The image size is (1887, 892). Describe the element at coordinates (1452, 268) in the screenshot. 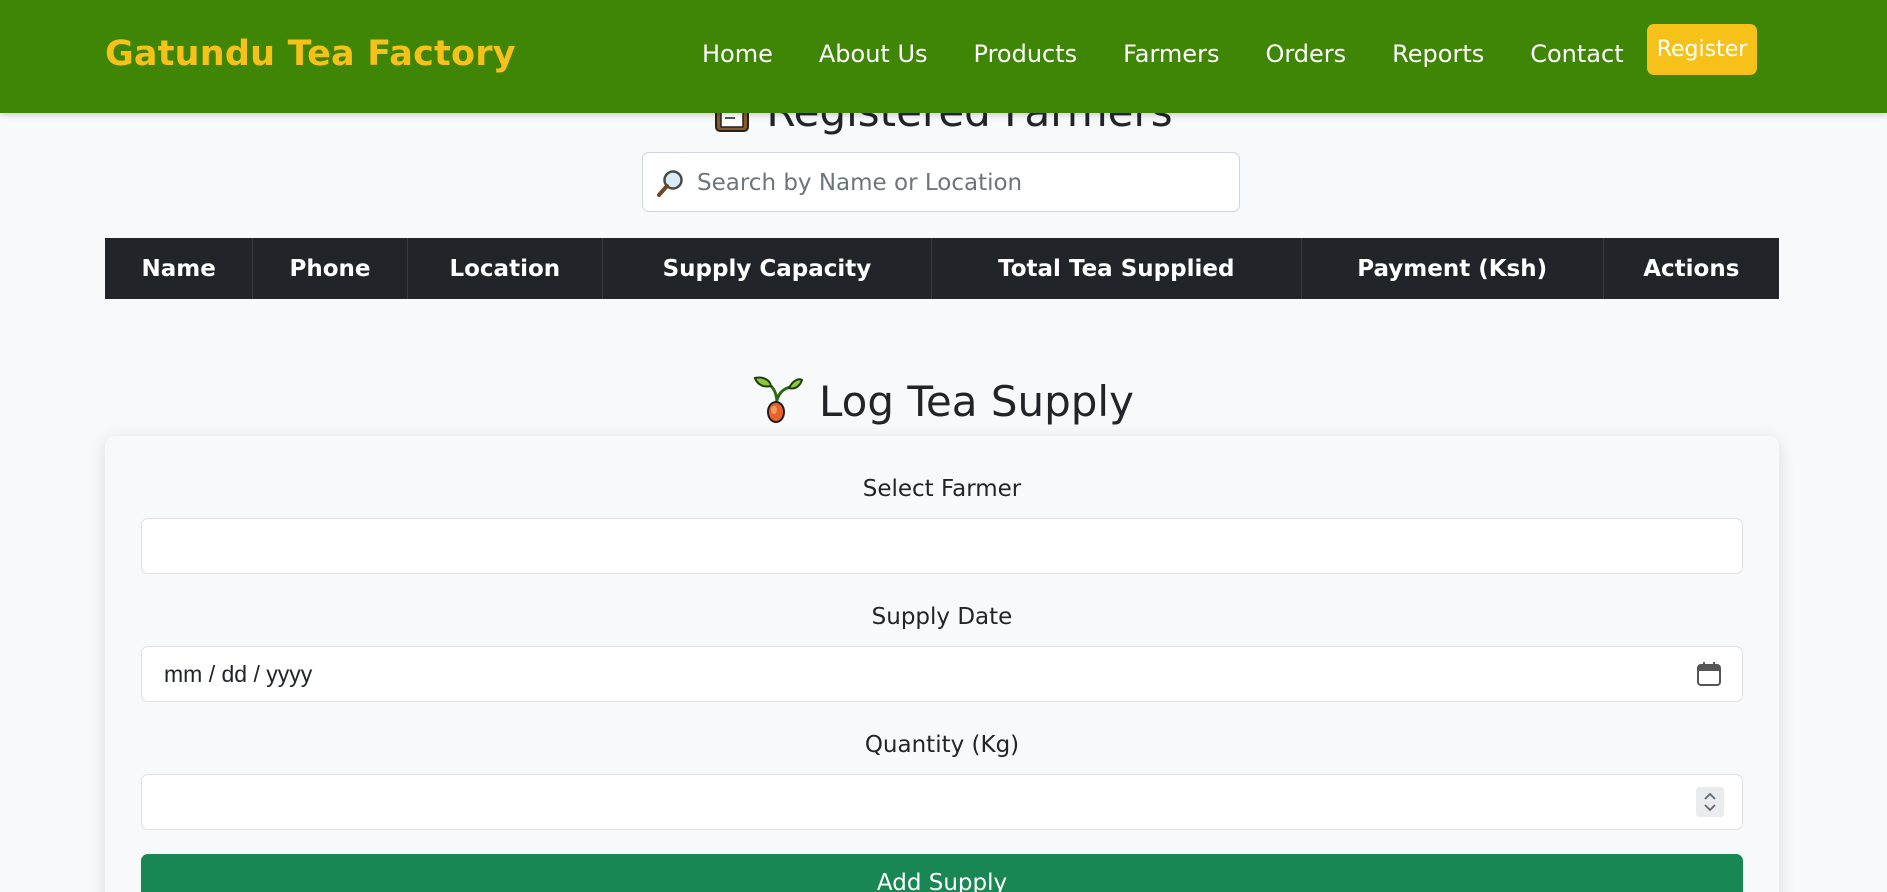

I see `column-header-payment: Payment (Ksh)` at that location.